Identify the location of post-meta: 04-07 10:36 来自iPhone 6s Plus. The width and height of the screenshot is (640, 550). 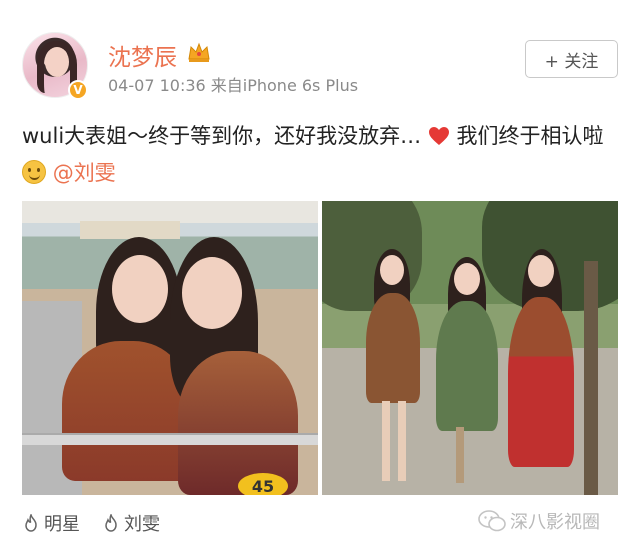
(233, 84).